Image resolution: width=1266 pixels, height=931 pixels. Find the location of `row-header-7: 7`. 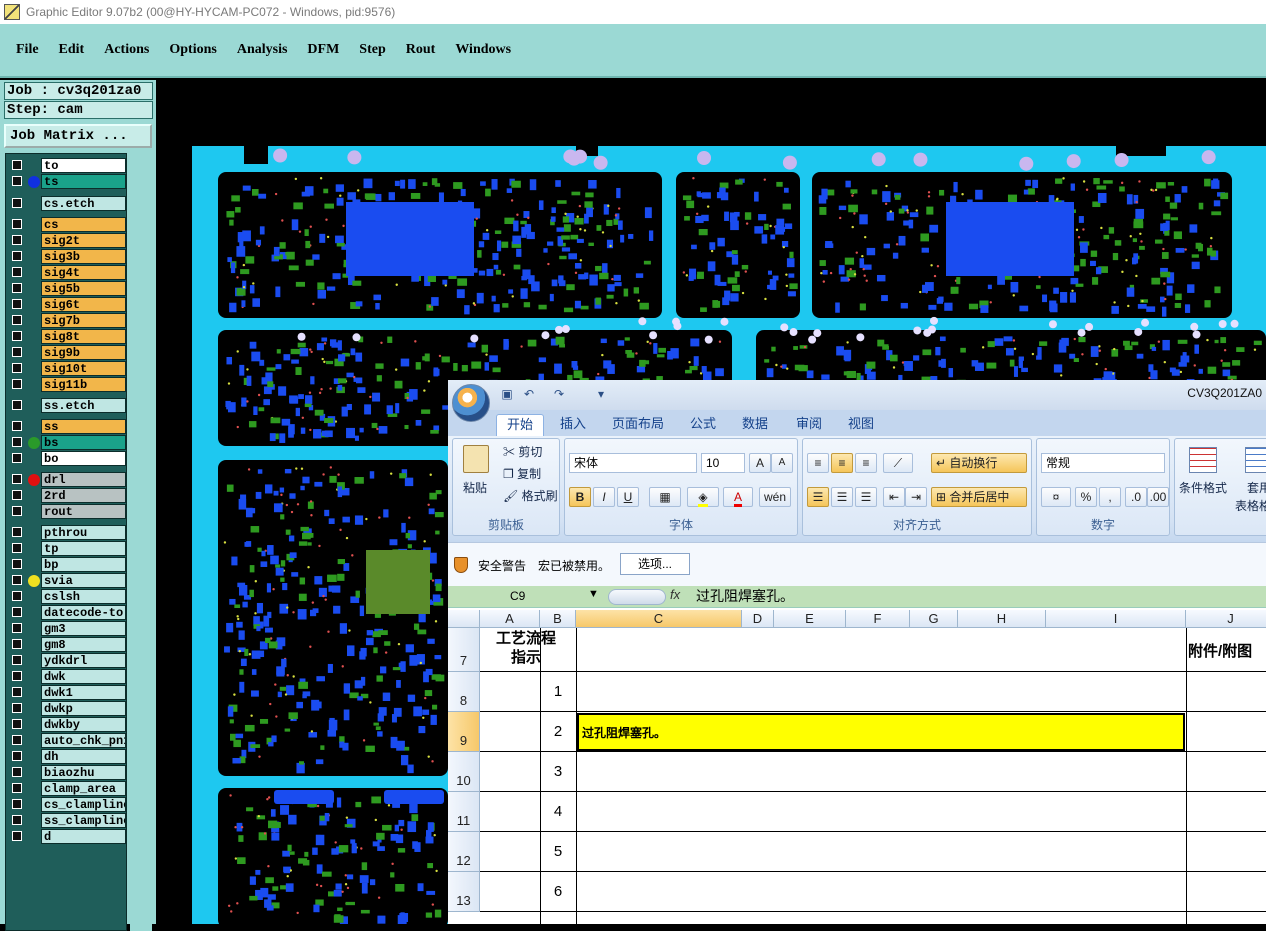

row-header-7: 7 is located at coordinates (464, 650).